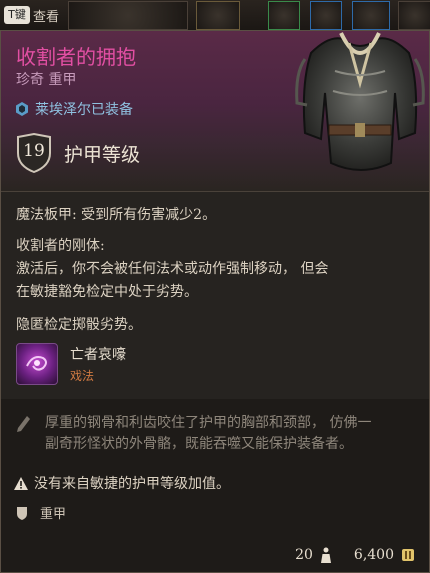 The image size is (430, 573). I want to click on equipped-text: 莱埃泽尔已装备, so click(84, 110).